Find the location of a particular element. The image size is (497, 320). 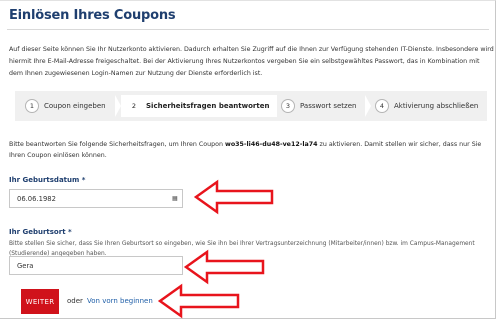

annotation-arrows is located at coordinates (215, 249).